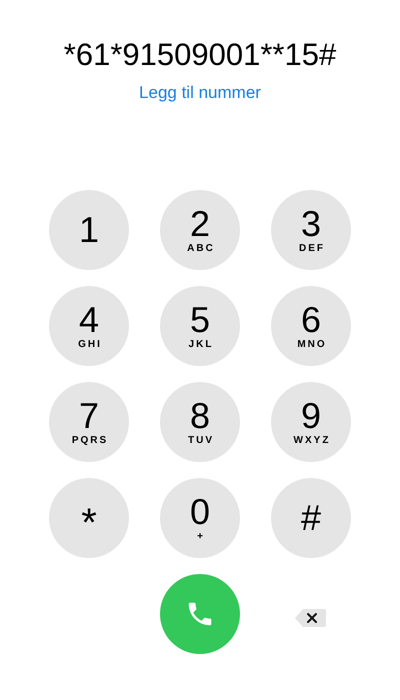 Image resolution: width=400 pixels, height=700 pixels. What do you see at coordinates (89, 422) in the screenshot?
I see `keypad-key: 7 PQRS` at bounding box center [89, 422].